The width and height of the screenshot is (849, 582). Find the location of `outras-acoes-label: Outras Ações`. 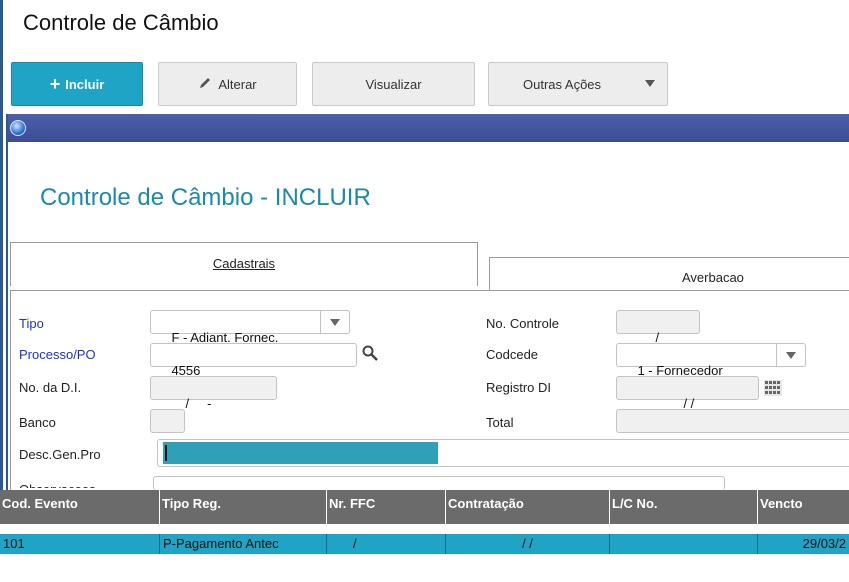

outras-acoes-label: Outras Ações is located at coordinates (562, 84).